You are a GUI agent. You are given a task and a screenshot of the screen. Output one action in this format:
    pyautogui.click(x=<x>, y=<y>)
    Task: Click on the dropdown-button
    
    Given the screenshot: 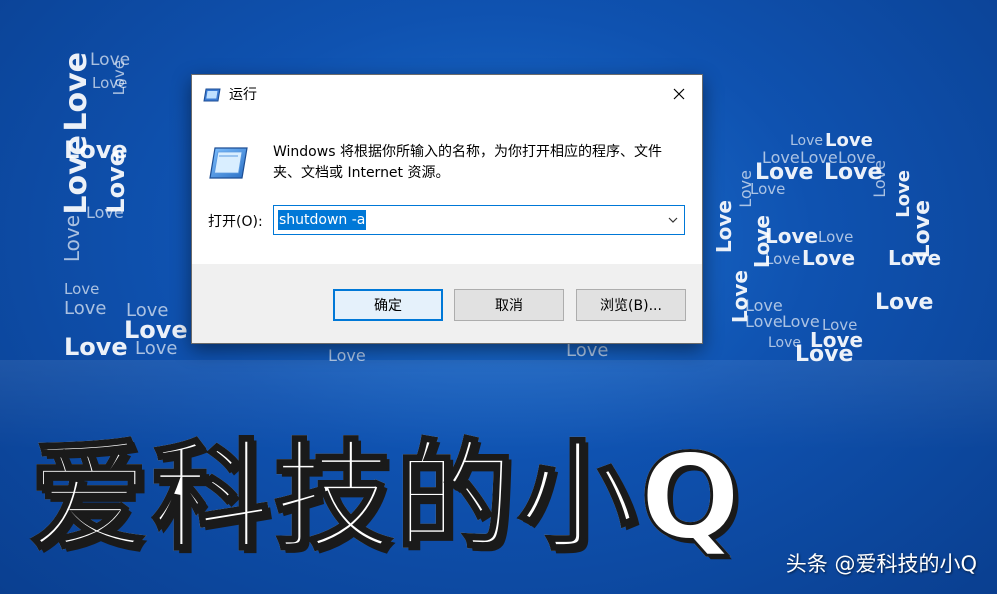 What is the action you would take?
    pyautogui.click(x=673, y=220)
    